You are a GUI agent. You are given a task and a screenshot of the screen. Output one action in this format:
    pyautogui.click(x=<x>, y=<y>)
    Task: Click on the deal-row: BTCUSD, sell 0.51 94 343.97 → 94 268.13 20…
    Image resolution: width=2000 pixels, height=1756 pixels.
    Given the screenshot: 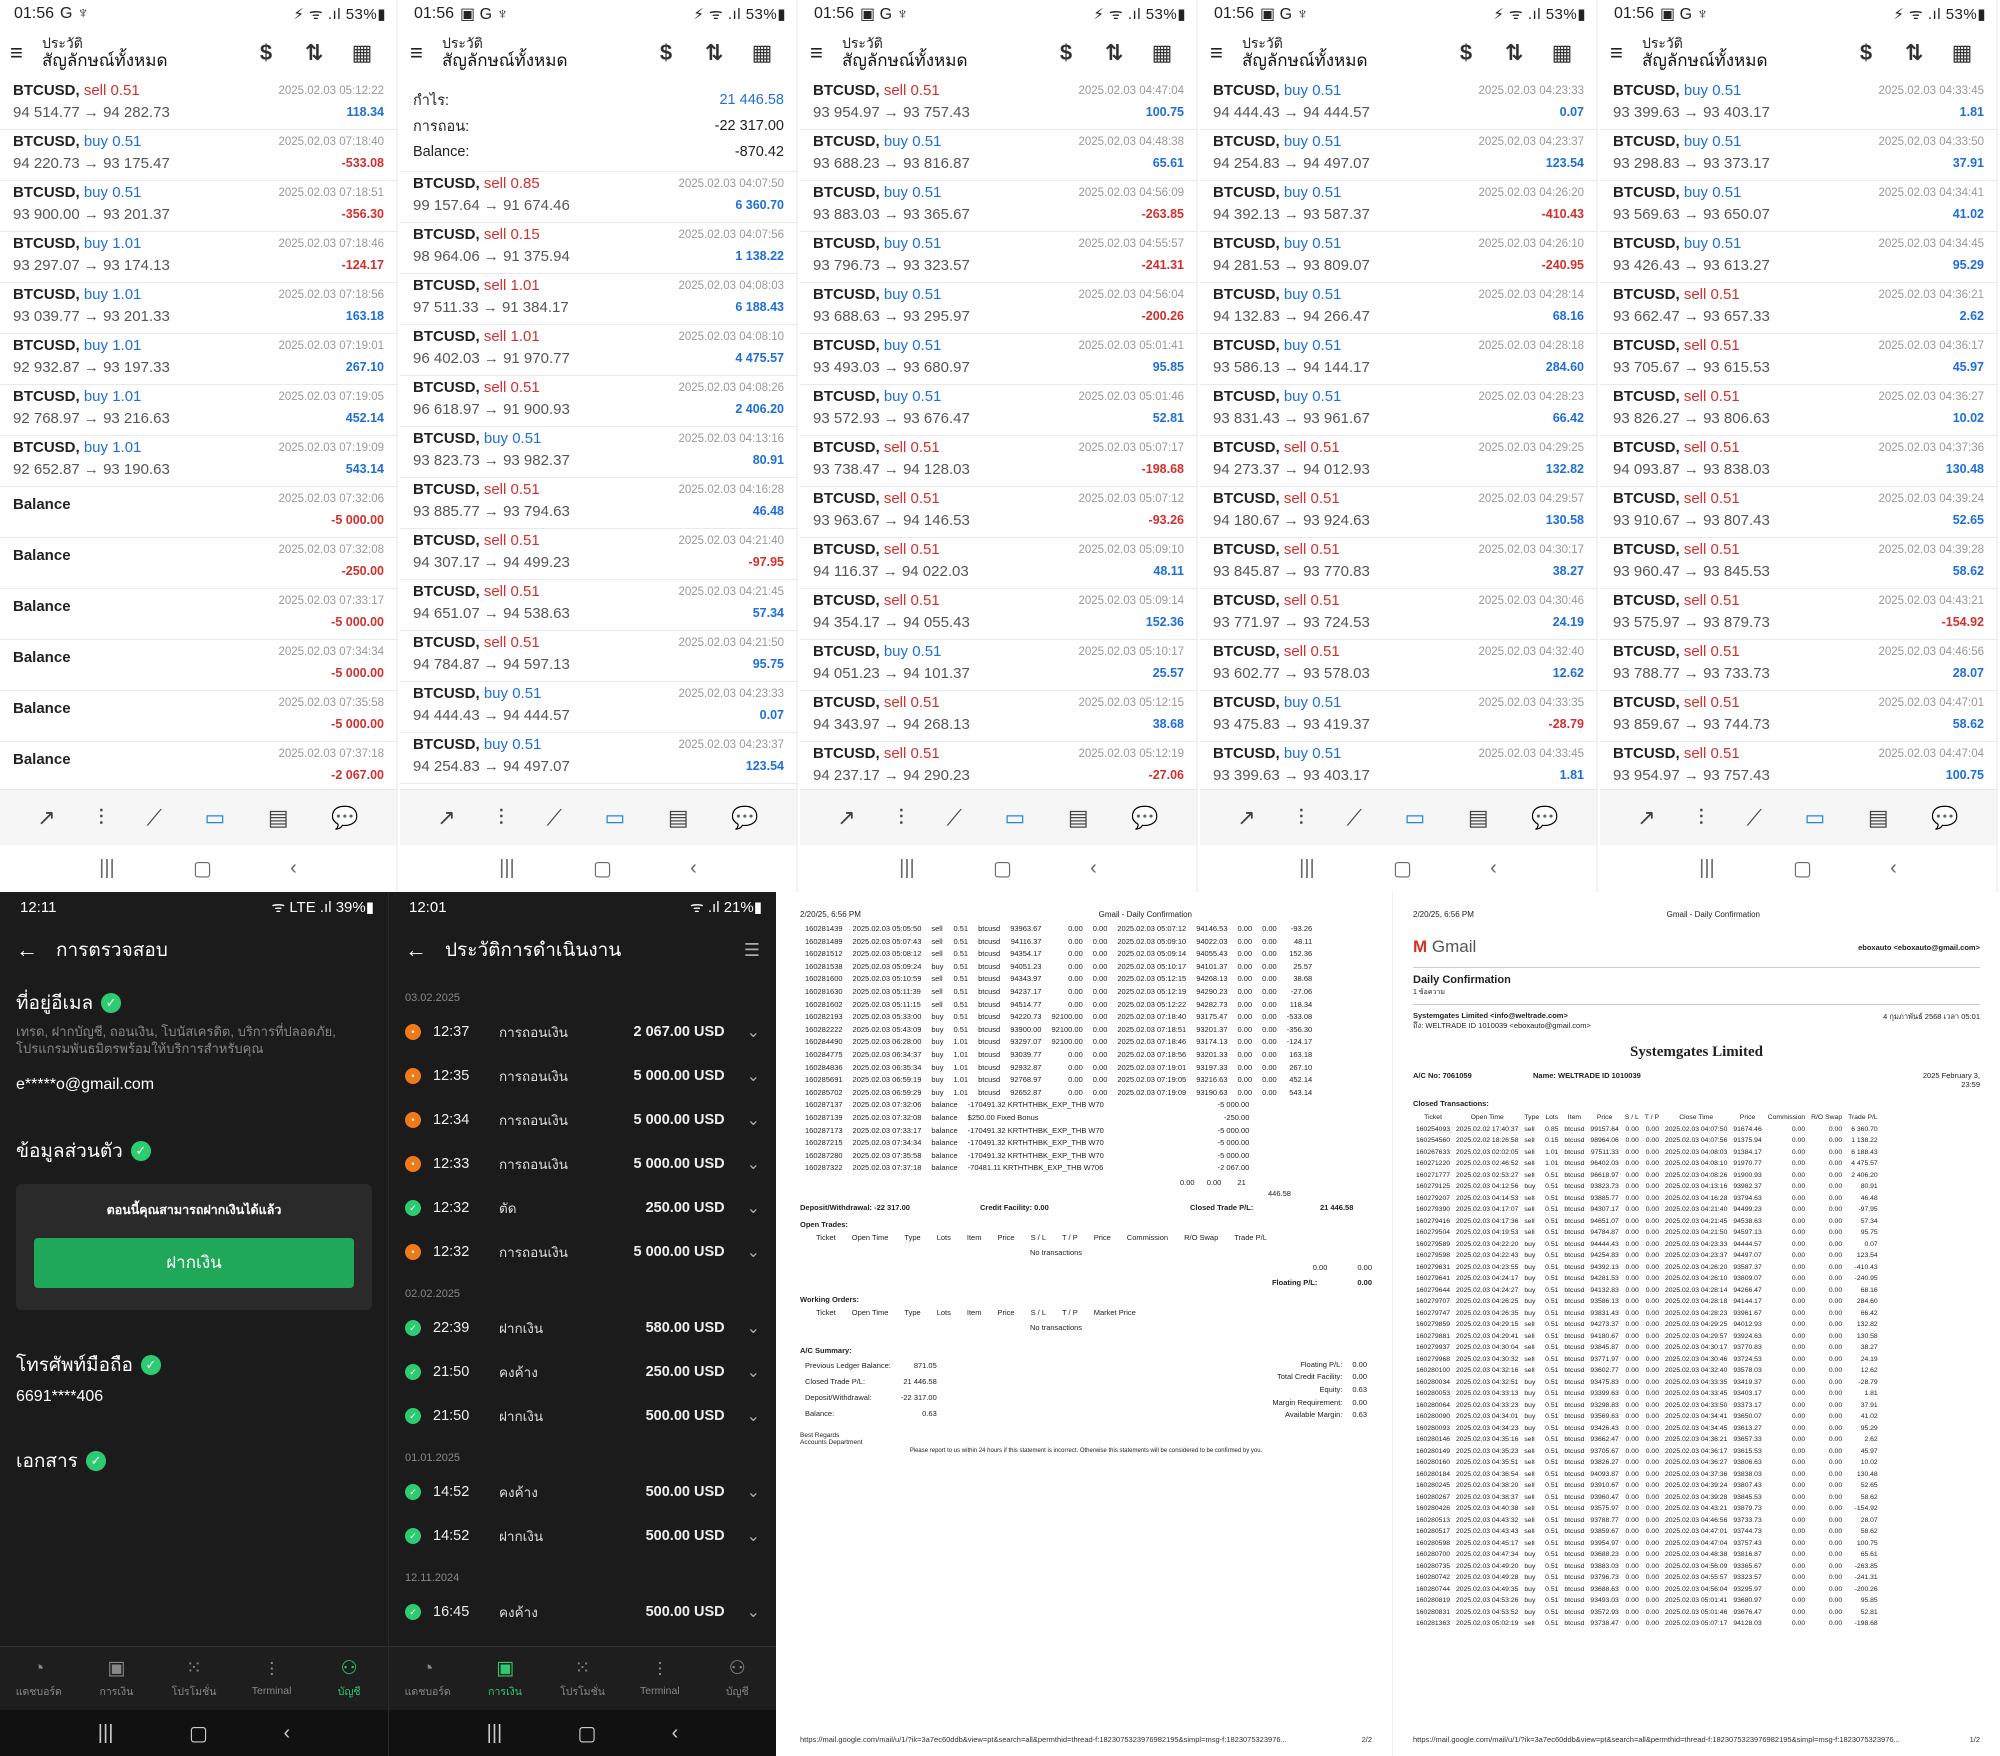 What is the action you would take?
    pyautogui.click(x=998, y=716)
    